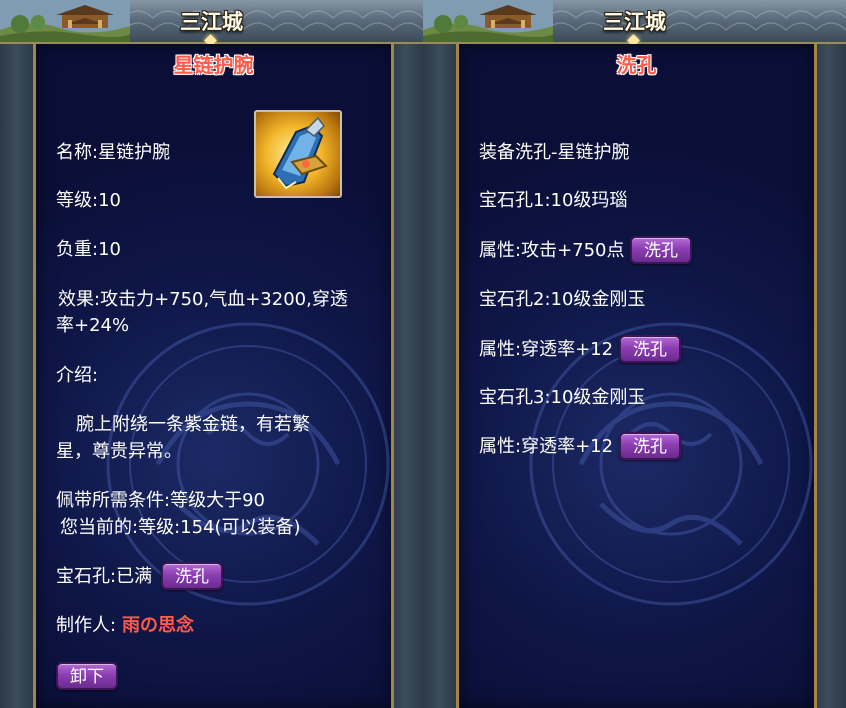  Describe the element at coordinates (562, 299) in the screenshot. I see `gem-hole-2: 宝石孔2:10级金刚玉` at that location.